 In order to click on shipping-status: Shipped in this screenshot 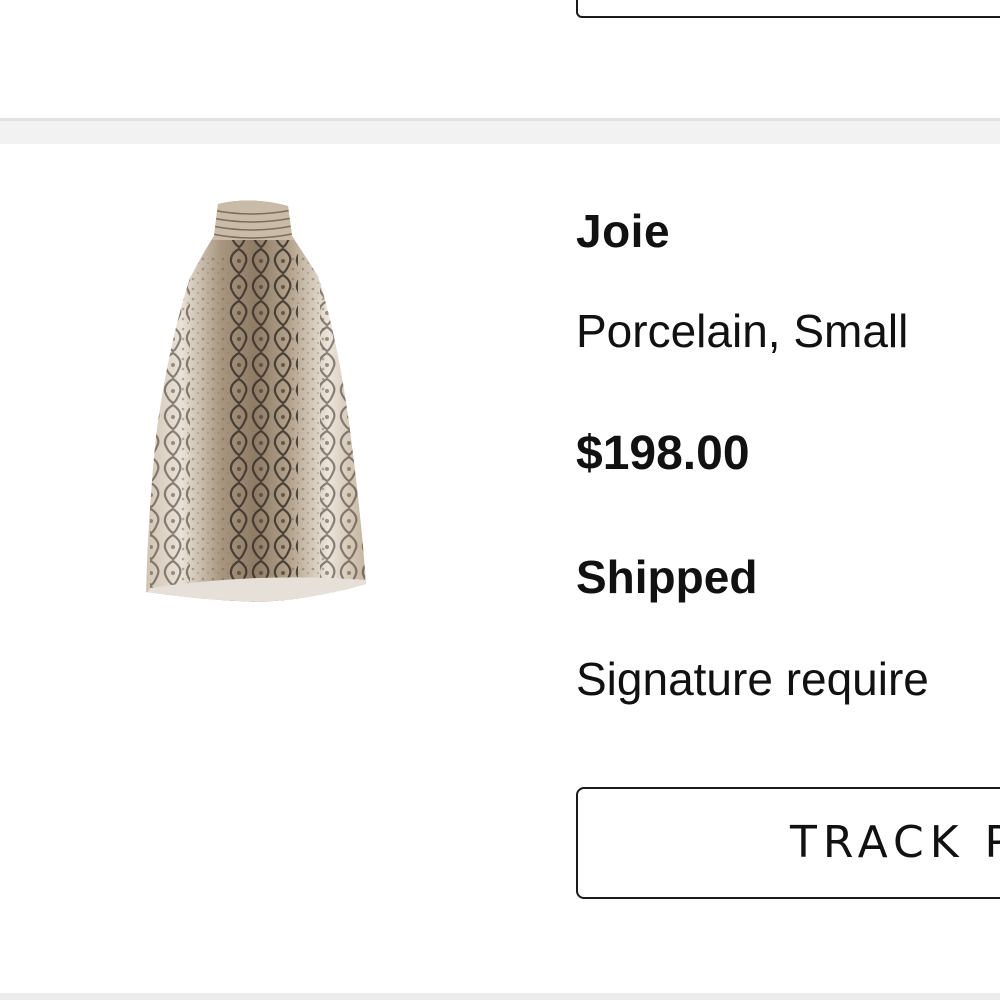, I will do `click(667, 577)`.